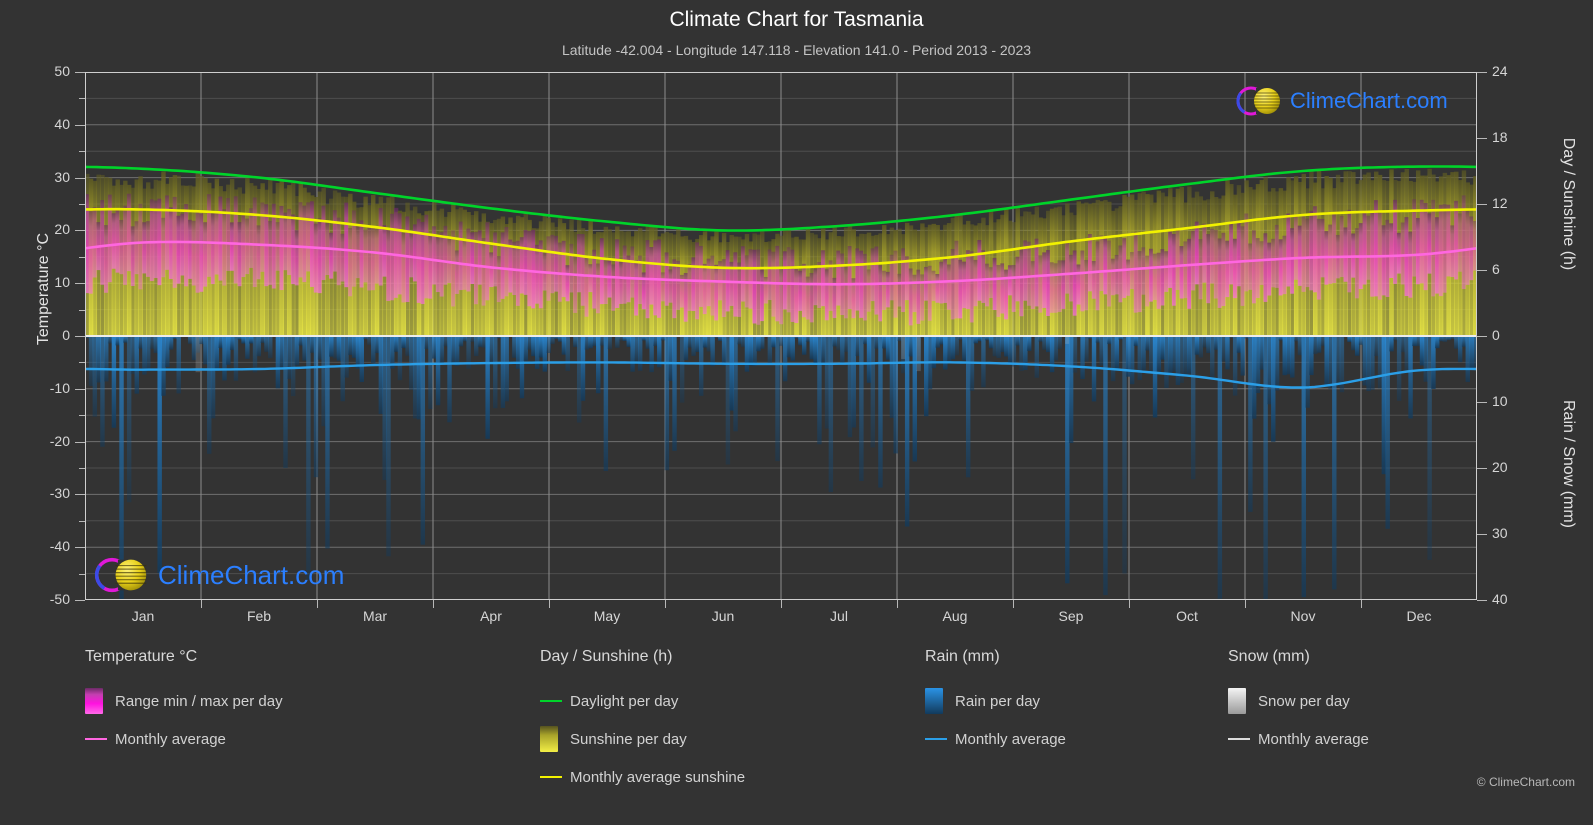  I want to click on legend-label: Monthly average sunshine, so click(658, 777).